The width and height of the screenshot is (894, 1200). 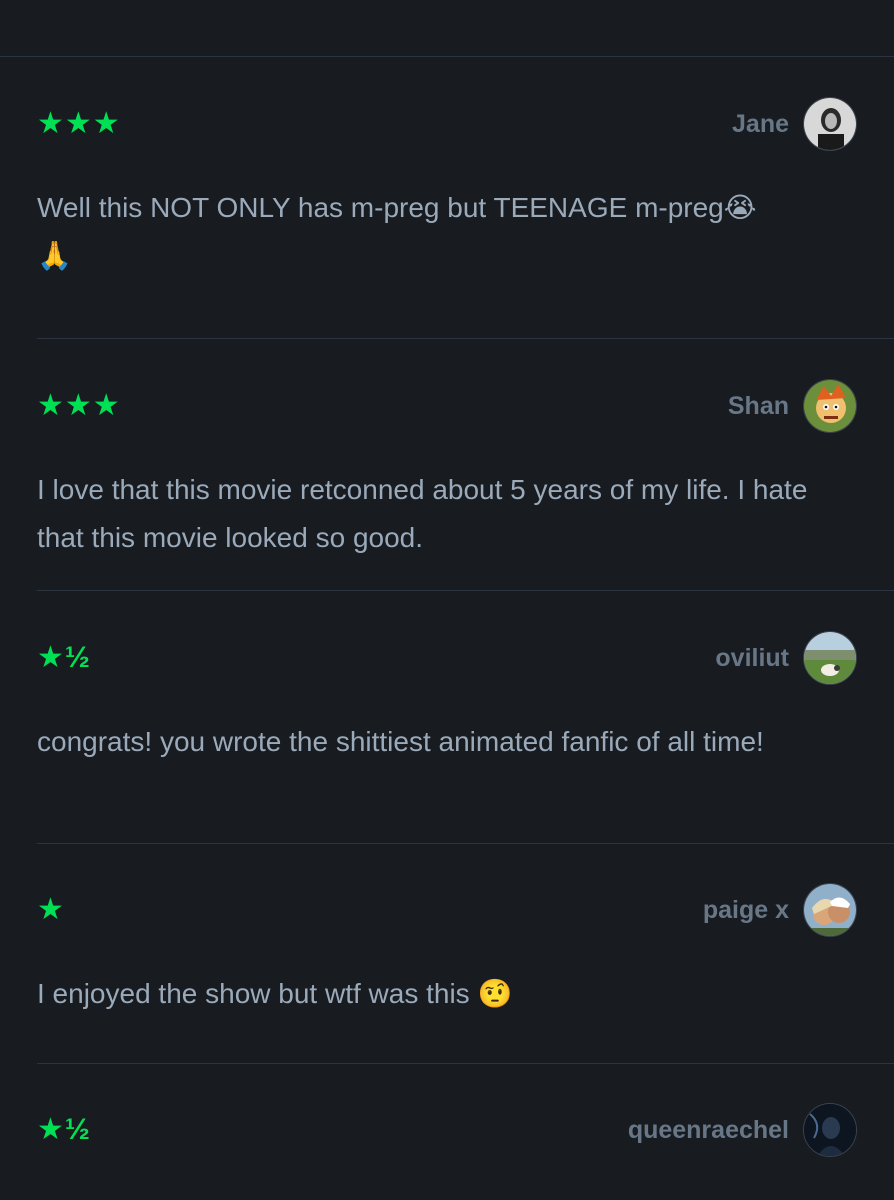 What do you see at coordinates (54, 255) in the screenshot?
I see `folded-hands-emoji-icon: 🙏` at bounding box center [54, 255].